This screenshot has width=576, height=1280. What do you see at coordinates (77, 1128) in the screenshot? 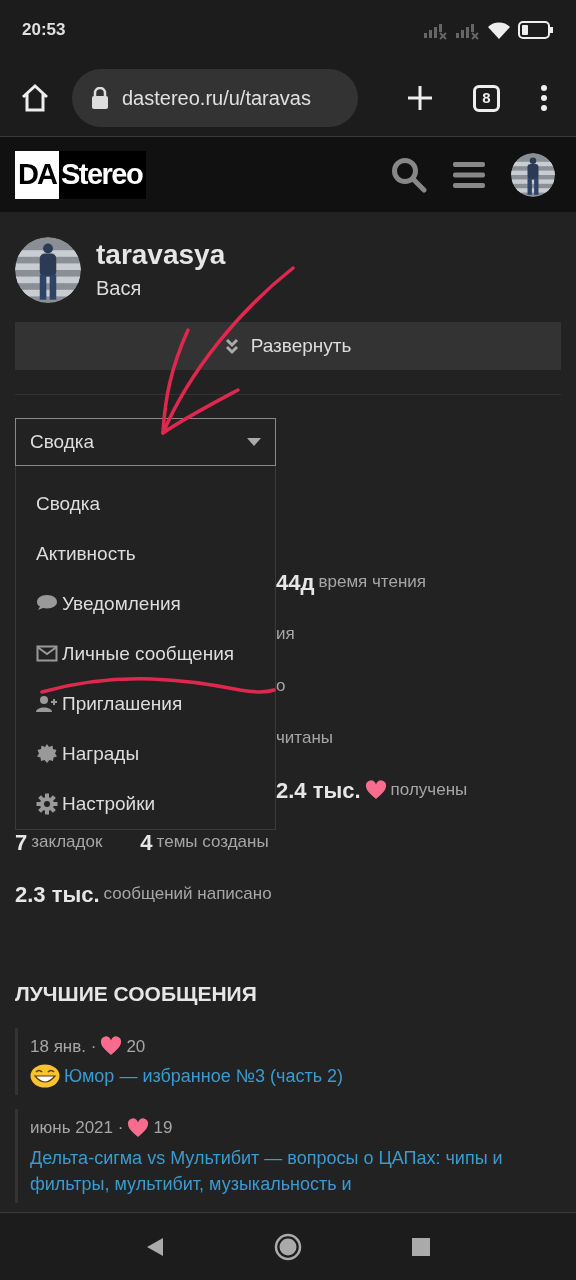
I see `post-date: июнь 2021 ·` at bounding box center [77, 1128].